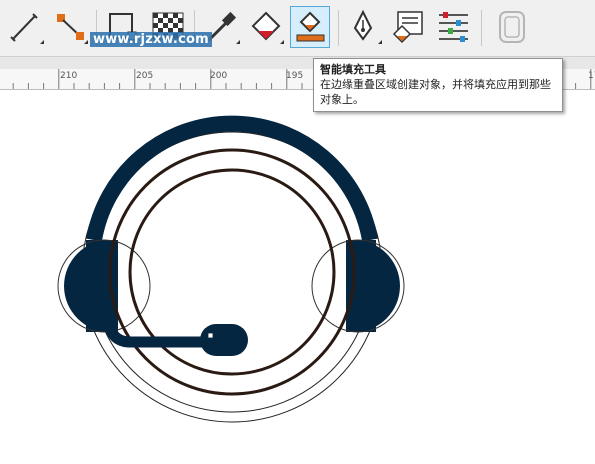 The width and height of the screenshot is (595, 464). I want to click on ruler-label: 205, so click(145, 76).